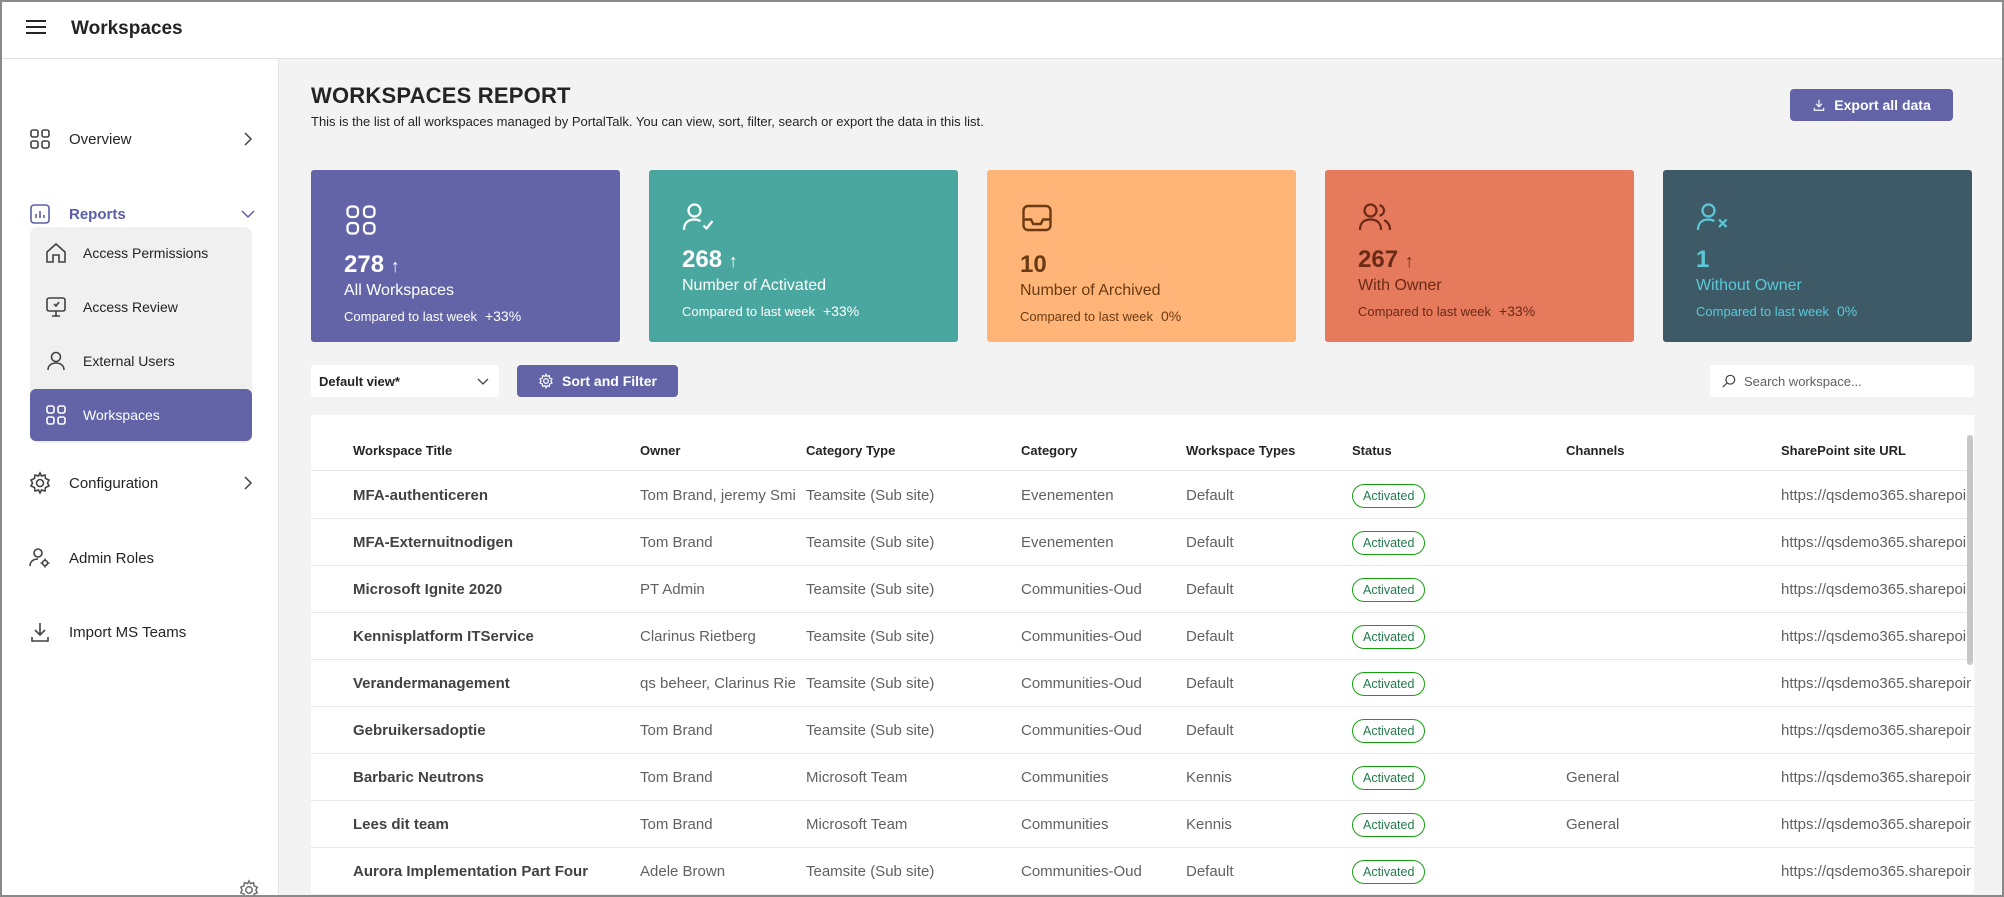  I want to click on column-header: Category Type, so click(850, 450).